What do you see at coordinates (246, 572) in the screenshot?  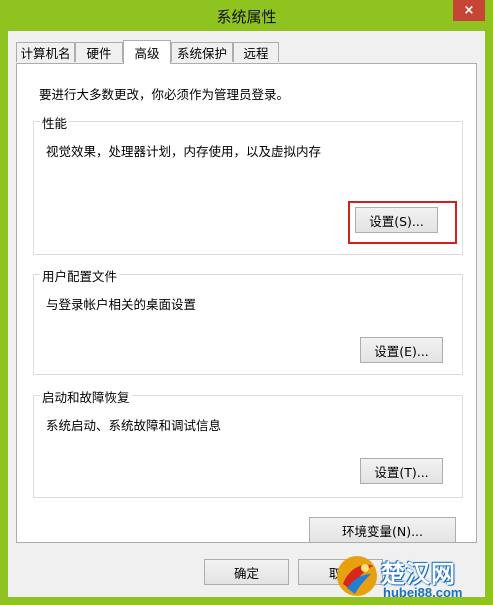 I see `ok-button: 确定` at bounding box center [246, 572].